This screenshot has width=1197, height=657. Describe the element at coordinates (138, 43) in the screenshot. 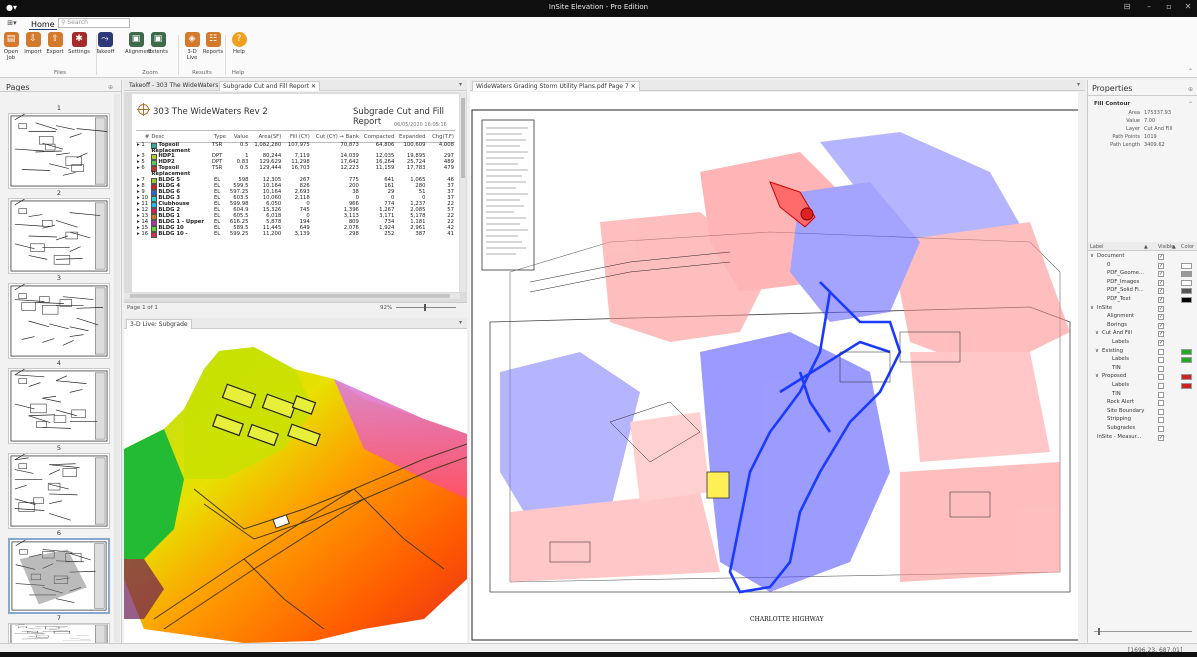

I see `alignment-button: ▣ Alignment` at that location.